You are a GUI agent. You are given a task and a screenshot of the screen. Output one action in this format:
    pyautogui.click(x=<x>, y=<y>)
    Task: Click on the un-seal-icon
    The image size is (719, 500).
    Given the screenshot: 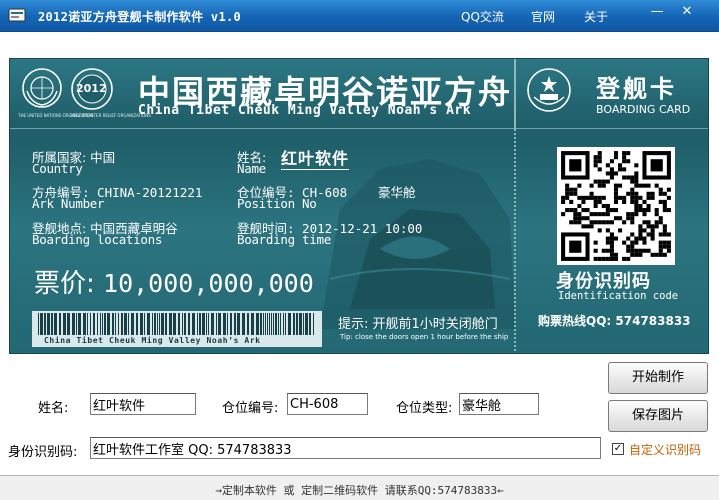 What is the action you would take?
    pyautogui.click(x=42, y=88)
    